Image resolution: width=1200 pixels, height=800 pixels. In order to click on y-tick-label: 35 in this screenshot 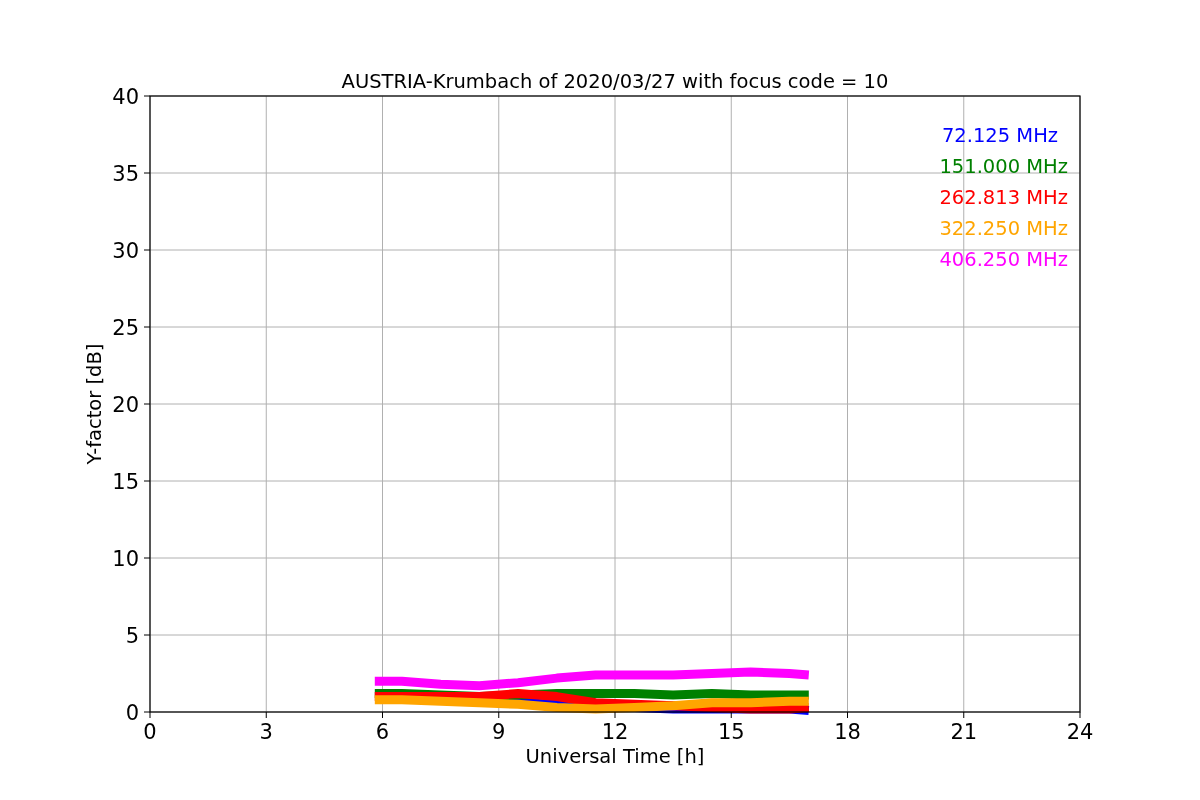, I will do `click(125, 174)`.